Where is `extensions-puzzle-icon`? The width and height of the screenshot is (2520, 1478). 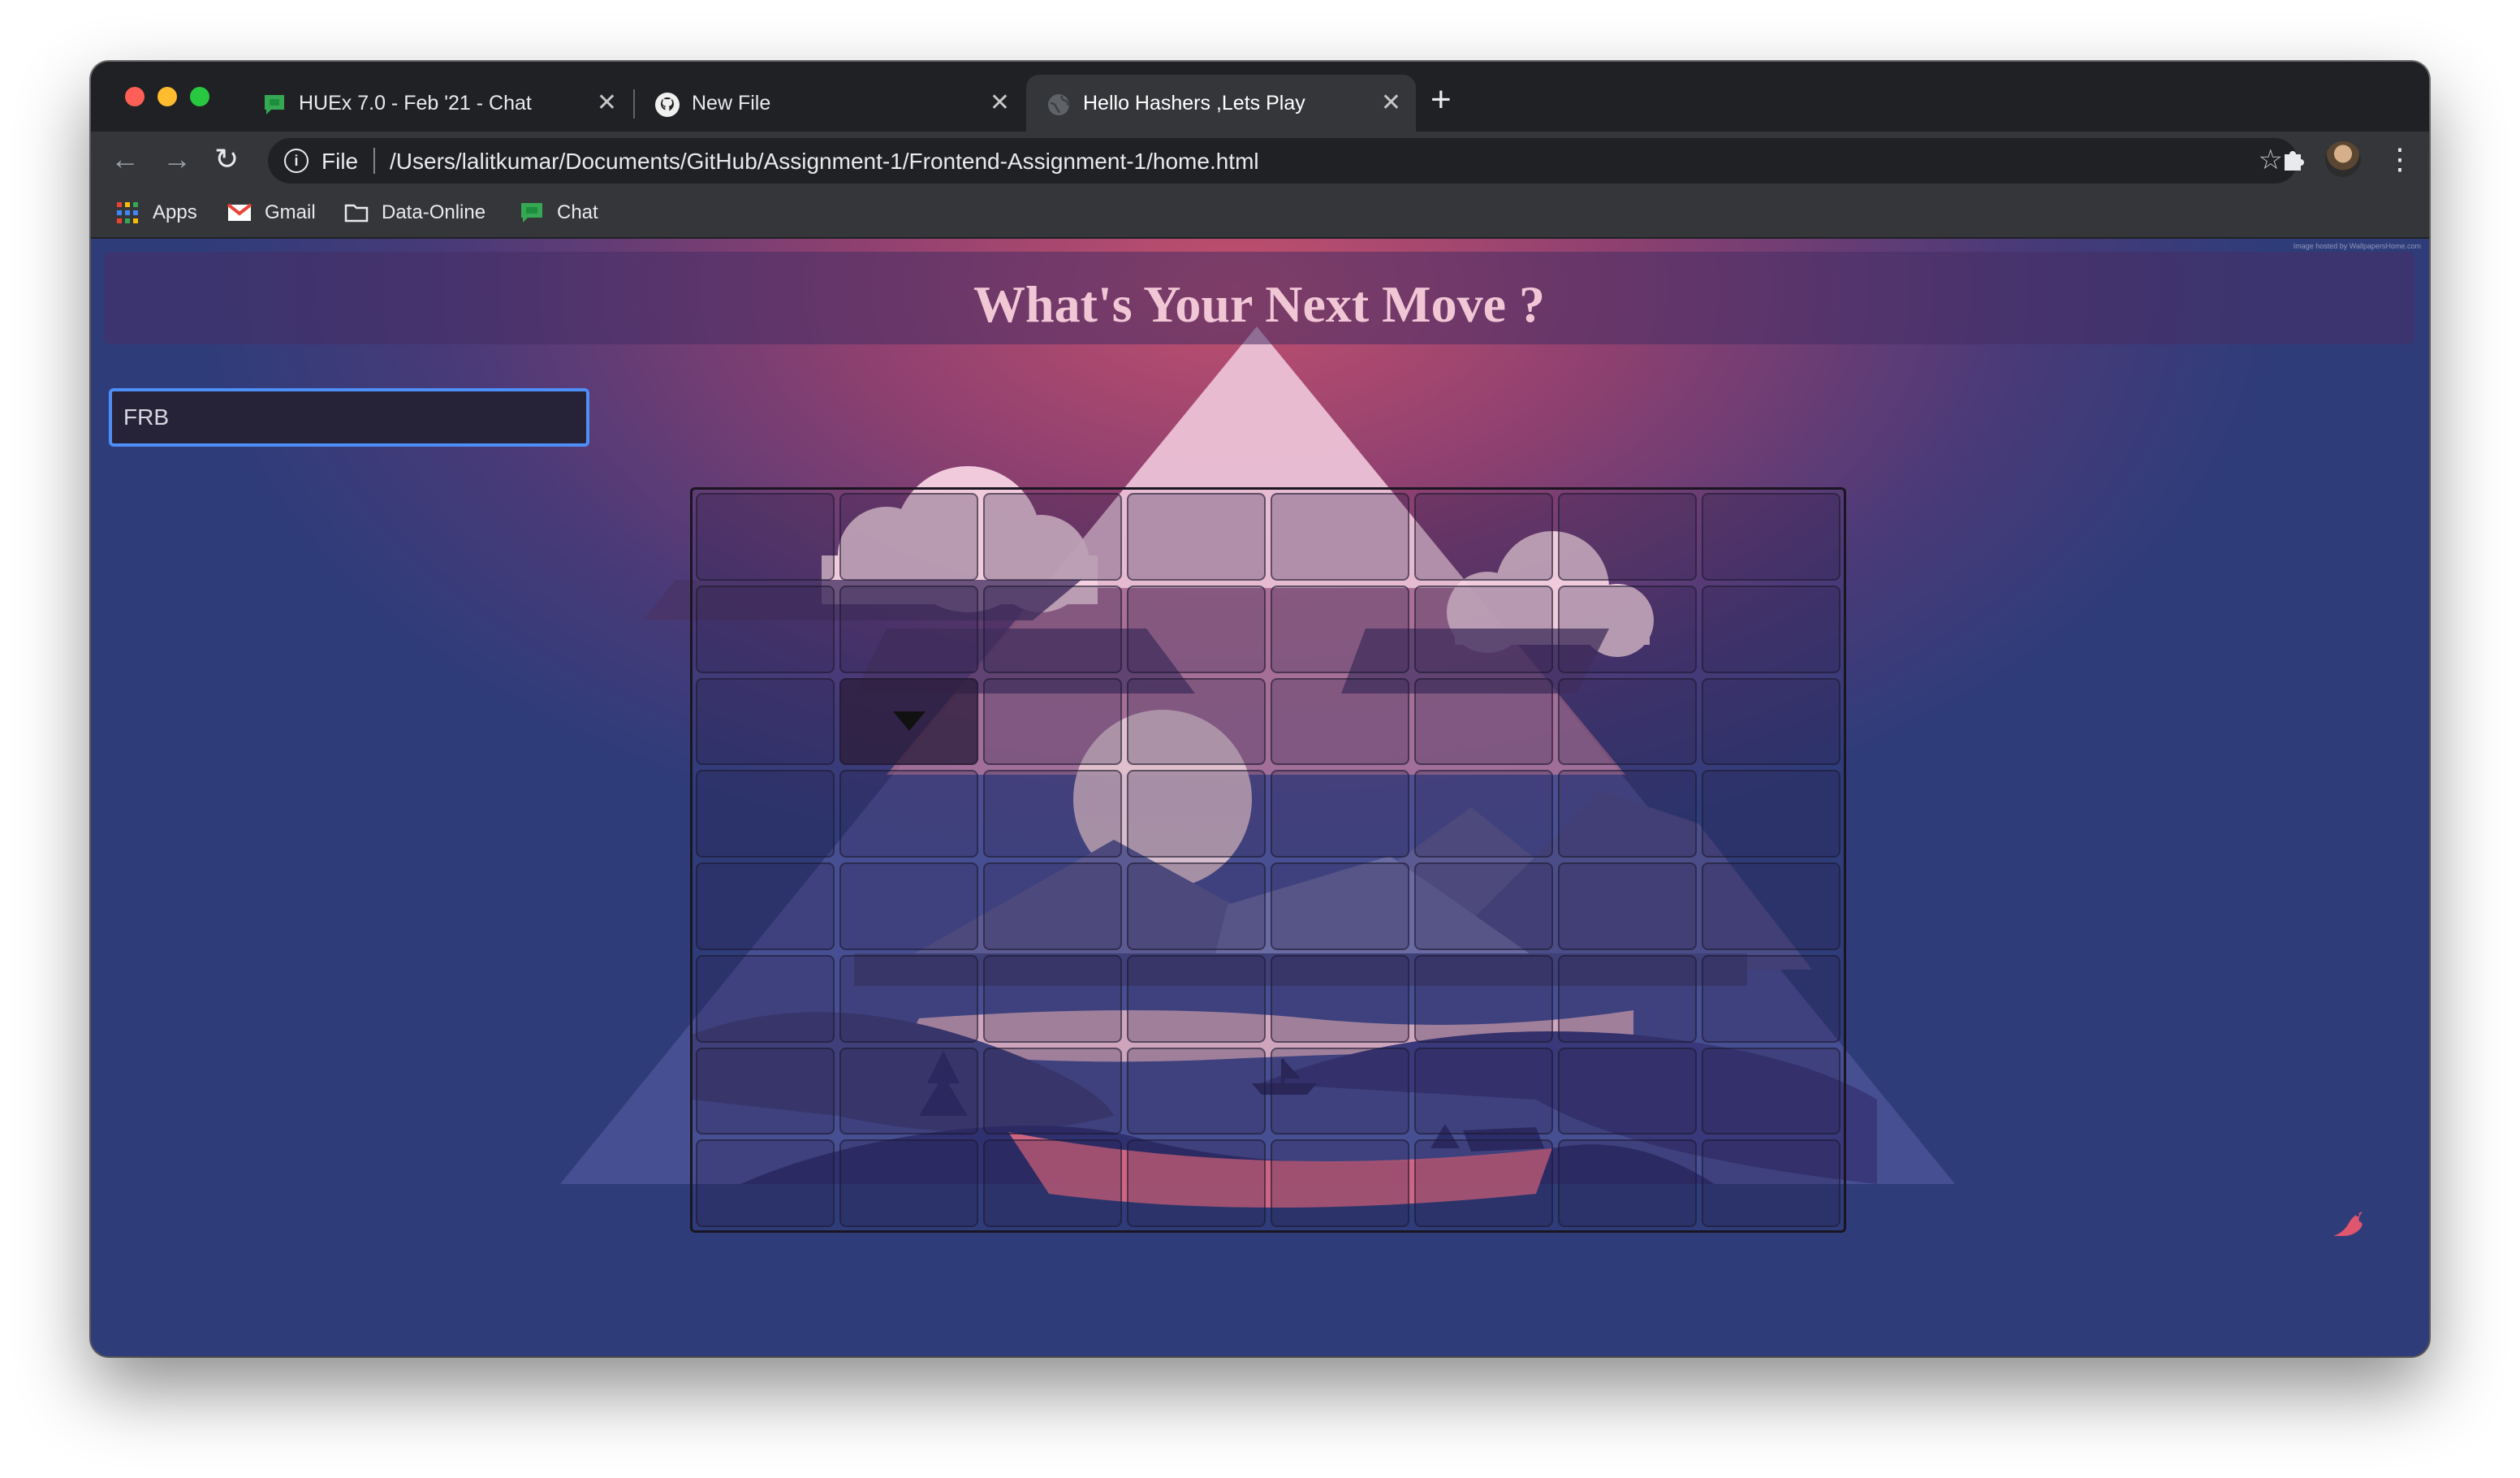
extensions-puzzle-icon is located at coordinates (2292, 159).